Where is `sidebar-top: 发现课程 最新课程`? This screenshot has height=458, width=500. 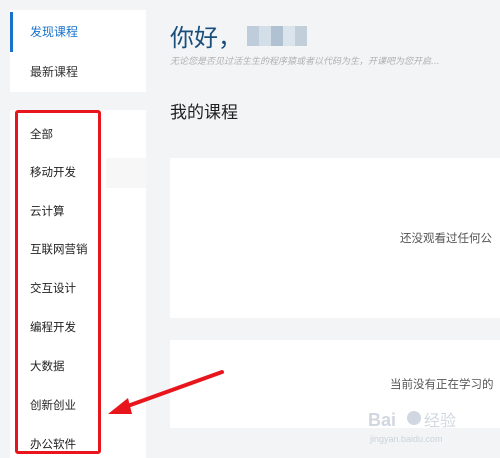 sidebar-top: 发现课程 最新课程 is located at coordinates (78, 51).